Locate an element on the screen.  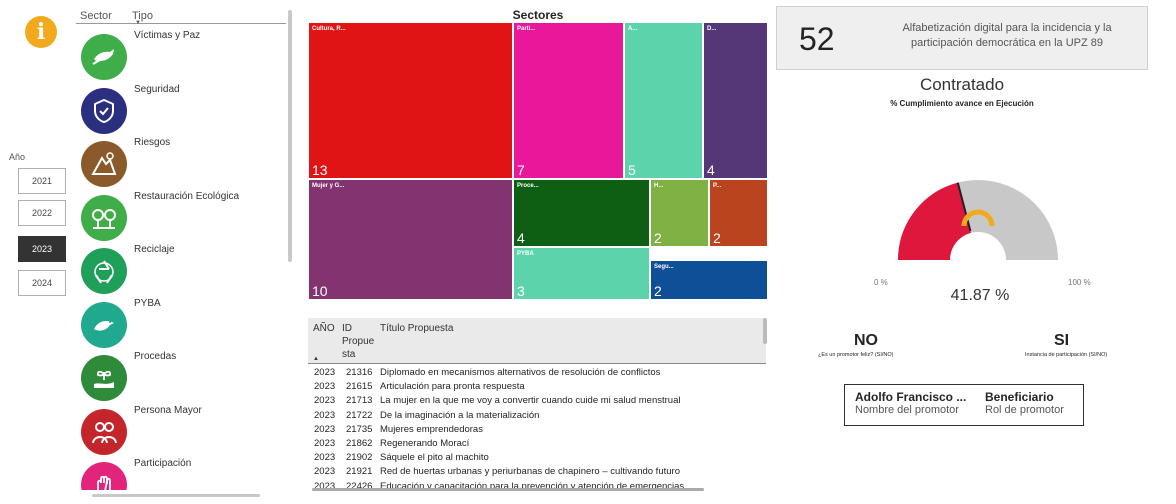
sector-row: Reciclaje is located at coordinates (181, 268).